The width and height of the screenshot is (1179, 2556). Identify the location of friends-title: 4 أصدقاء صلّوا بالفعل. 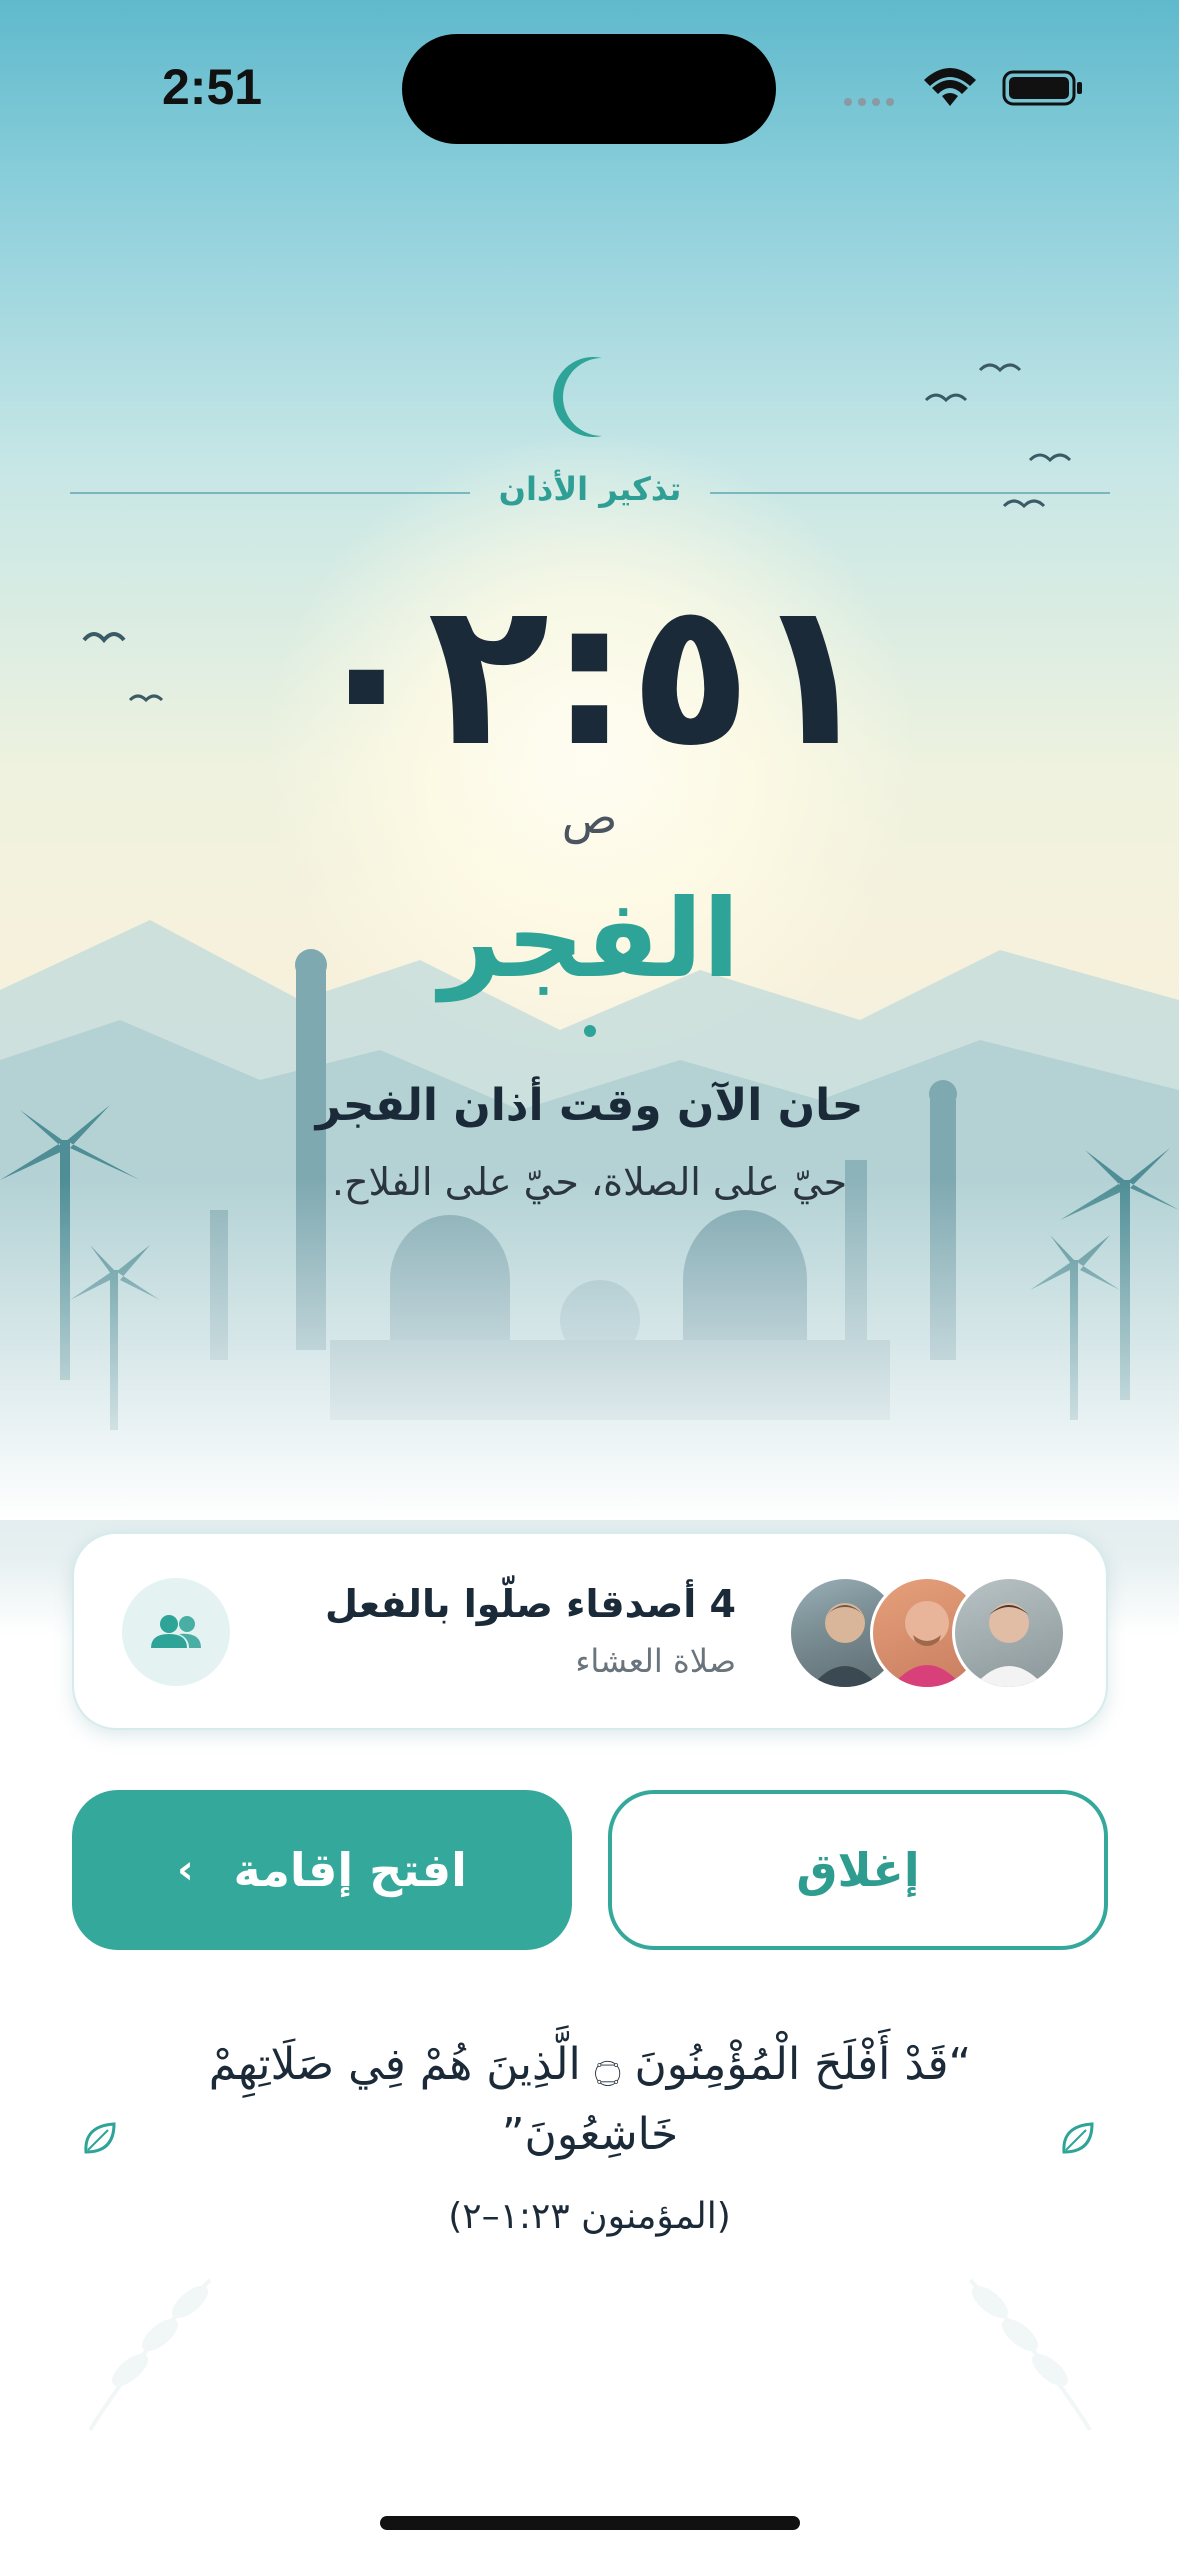
(530, 1604).